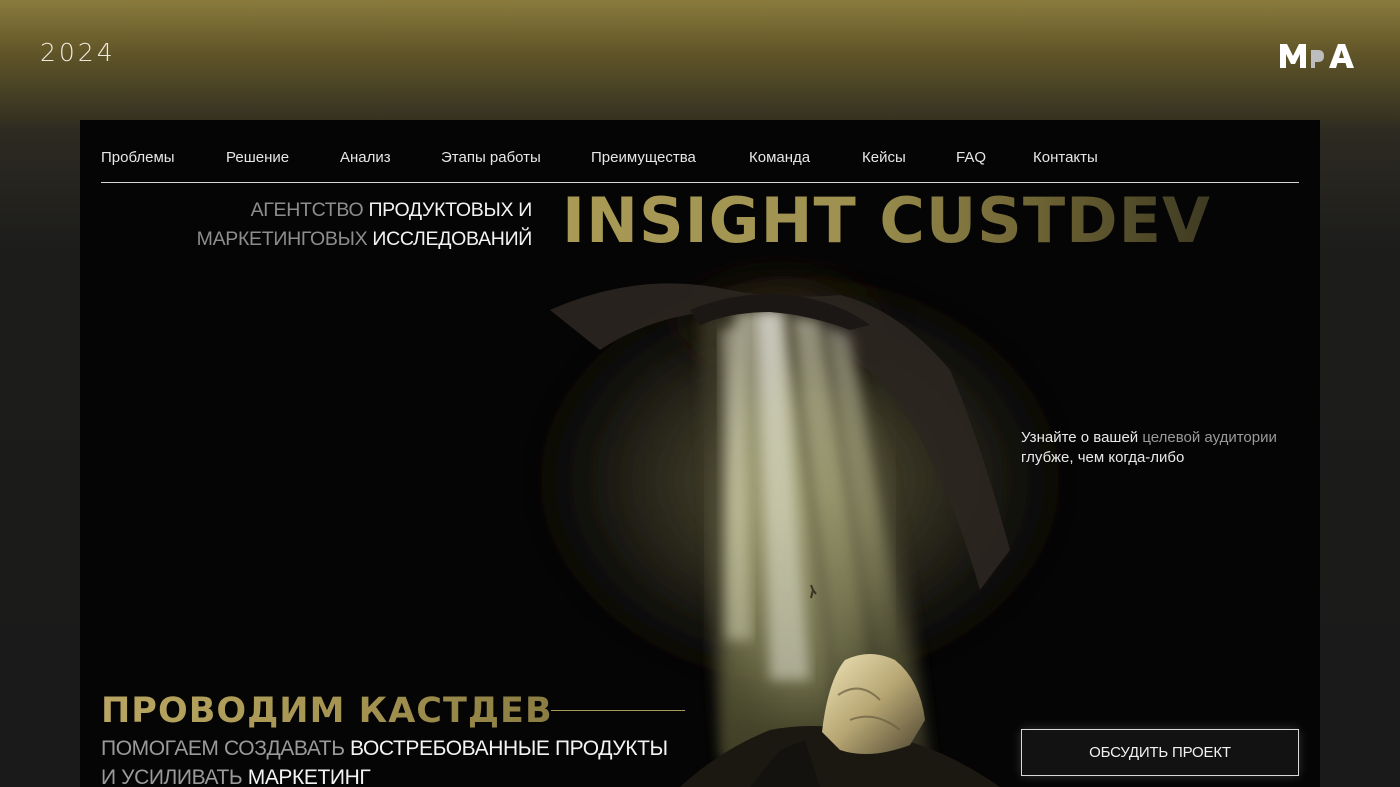 This screenshot has height=787, width=1400. I want to click on nav-item-advantages: Преимущества, so click(643, 157).